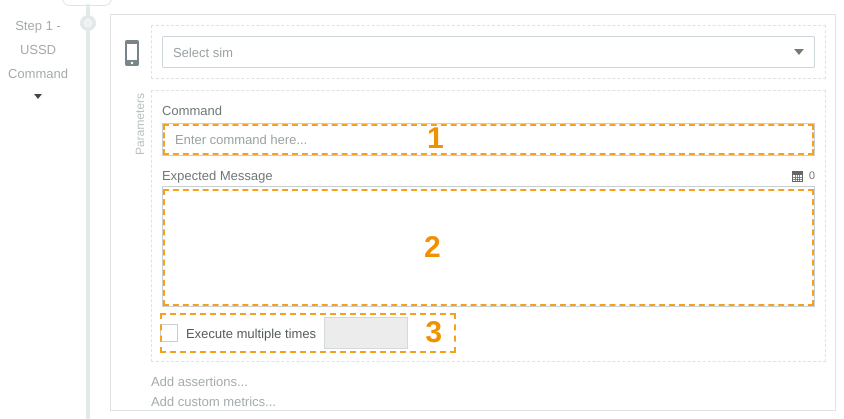 This screenshot has width=844, height=419. Describe the element at coordinates (488, 52) in the screenshot. I see `sim-select: Select sim` at that location.